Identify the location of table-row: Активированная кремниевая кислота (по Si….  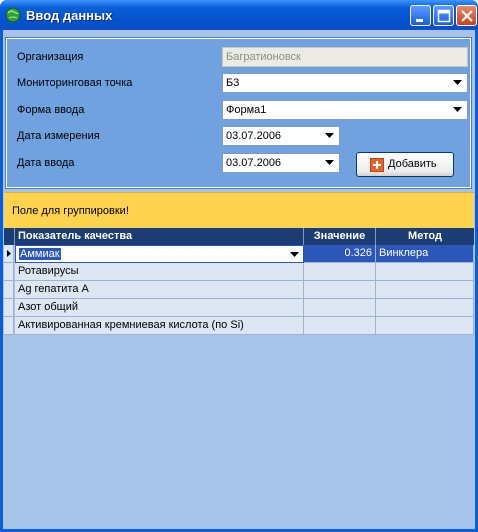
(239, 326).